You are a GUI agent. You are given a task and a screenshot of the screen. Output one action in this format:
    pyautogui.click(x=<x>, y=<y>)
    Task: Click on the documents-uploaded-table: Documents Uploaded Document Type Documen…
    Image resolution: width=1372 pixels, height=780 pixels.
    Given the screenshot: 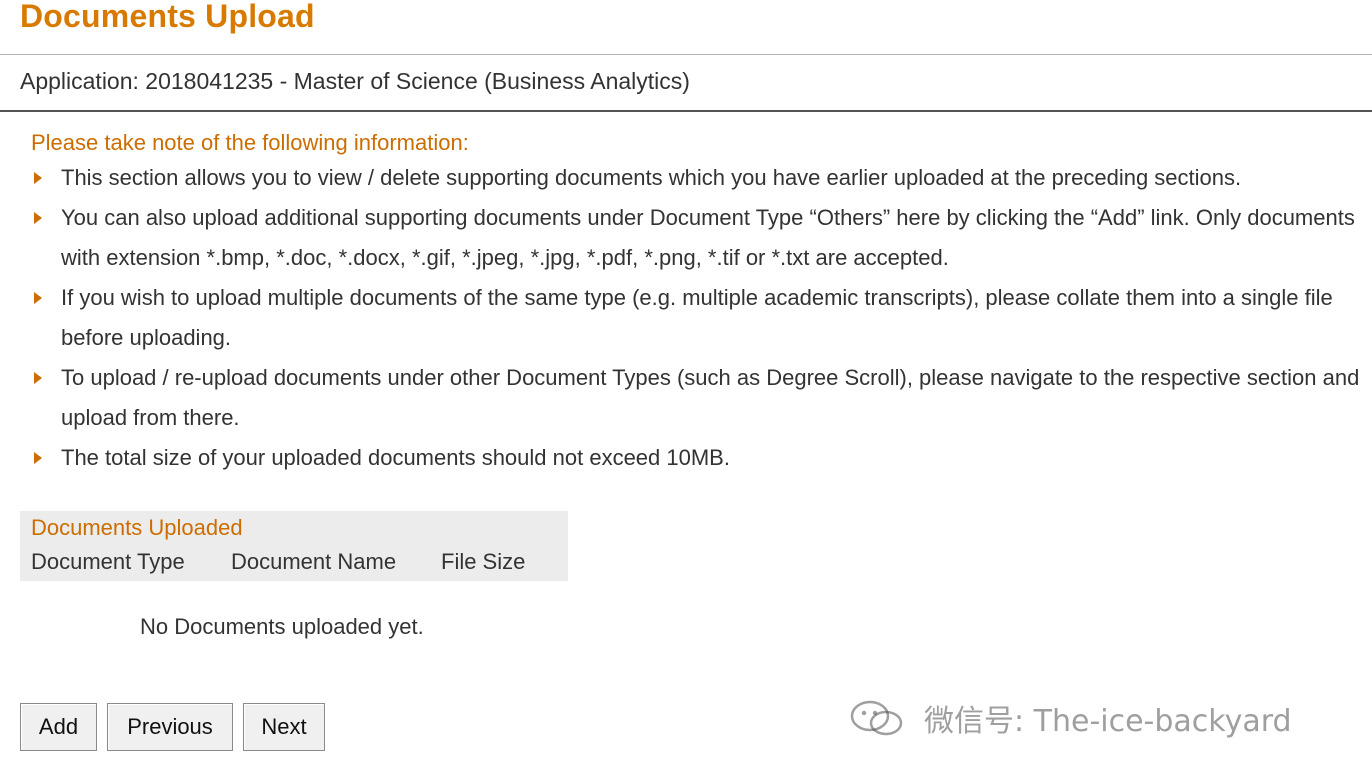 What is the action you would take?
    pyautogui.click(x=294, y=546)
    